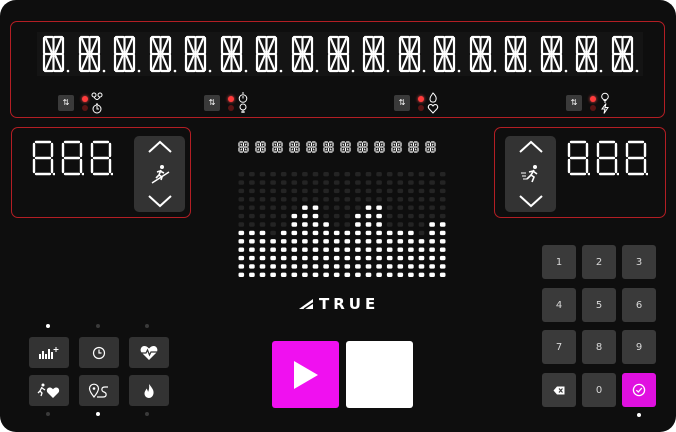 This screenshot has width=676, height=432. What do you see at coordinates (149, 352) in the screenshot?
I see `program-heart-rate-button` at bounding box center [149, 352].